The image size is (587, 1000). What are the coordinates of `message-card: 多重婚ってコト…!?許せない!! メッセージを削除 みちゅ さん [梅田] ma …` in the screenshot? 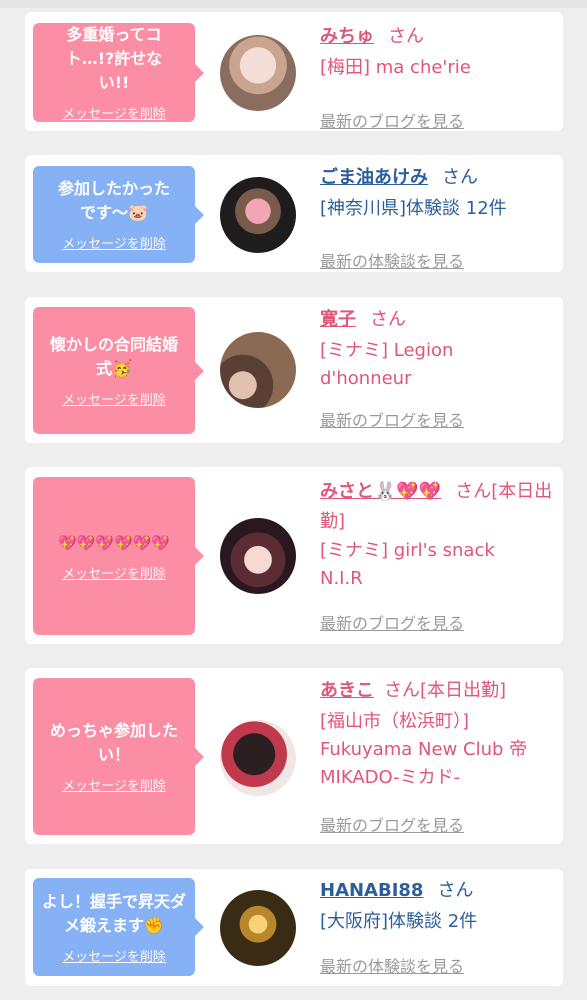 It's located at (294, 71).